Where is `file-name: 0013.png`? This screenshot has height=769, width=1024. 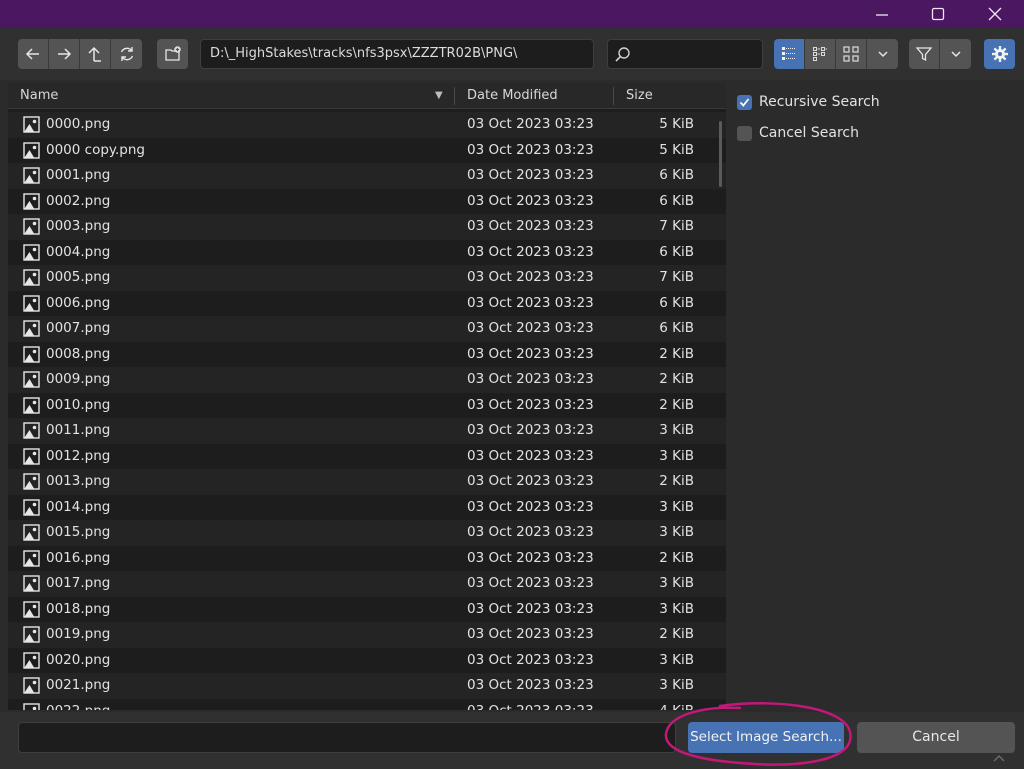 file-name: 0013.png is located at coordinates (78, 481).